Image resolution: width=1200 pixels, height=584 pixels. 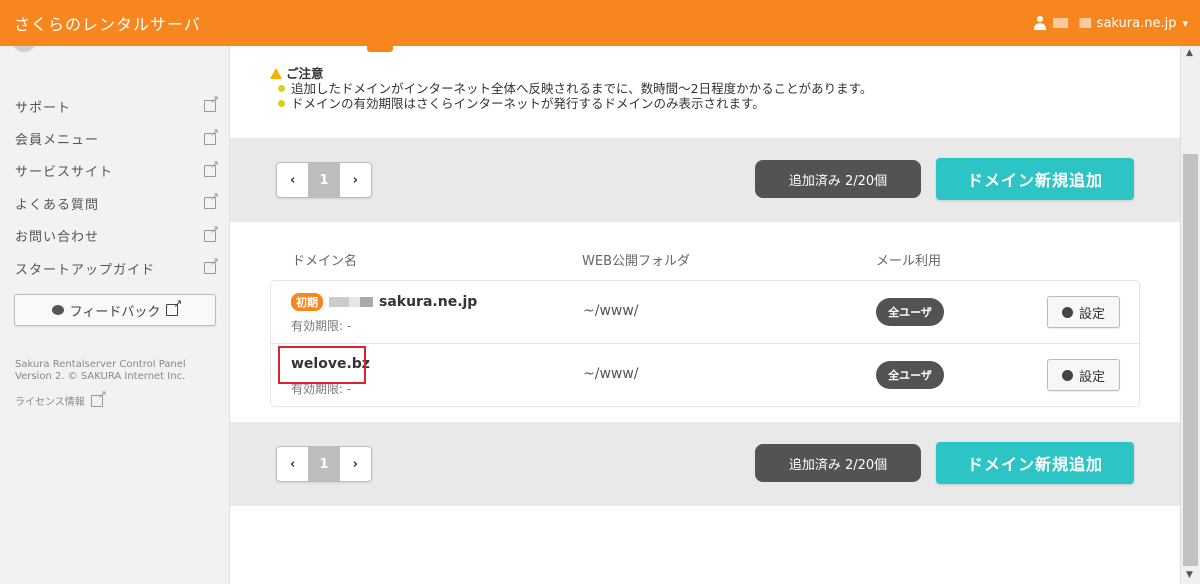 I want to click on sidebar-item-support: サポート, so click(x=115, y=106).